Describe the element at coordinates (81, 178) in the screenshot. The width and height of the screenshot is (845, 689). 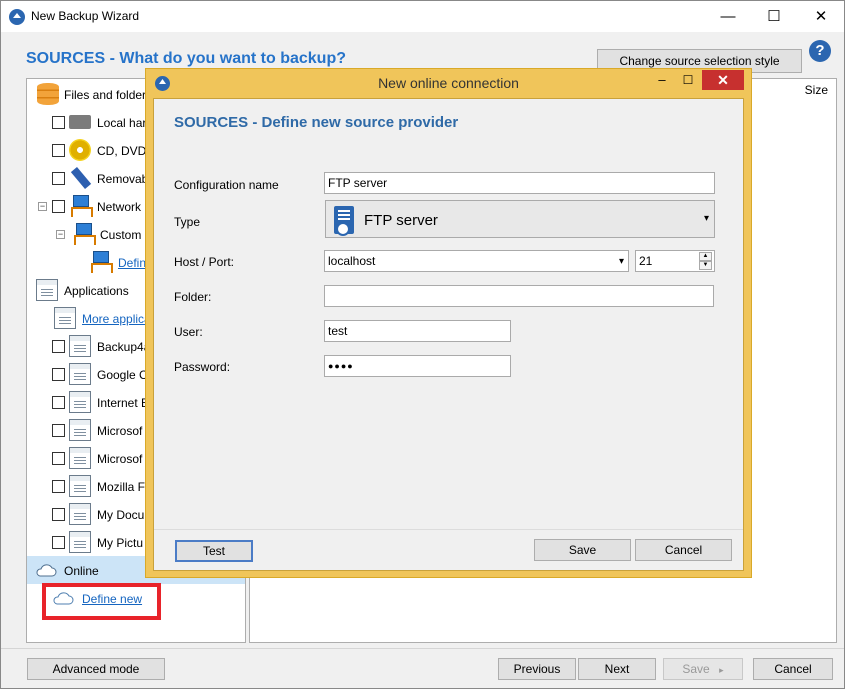
I see `usb-drive-icon` at that location.